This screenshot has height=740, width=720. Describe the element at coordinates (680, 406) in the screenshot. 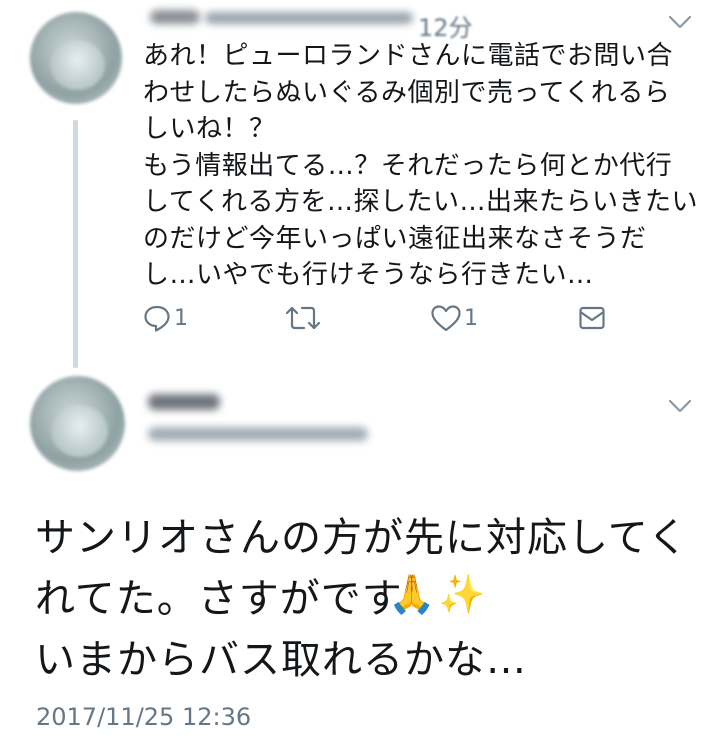

I see `main-more-chevron-down-icon` at that location.